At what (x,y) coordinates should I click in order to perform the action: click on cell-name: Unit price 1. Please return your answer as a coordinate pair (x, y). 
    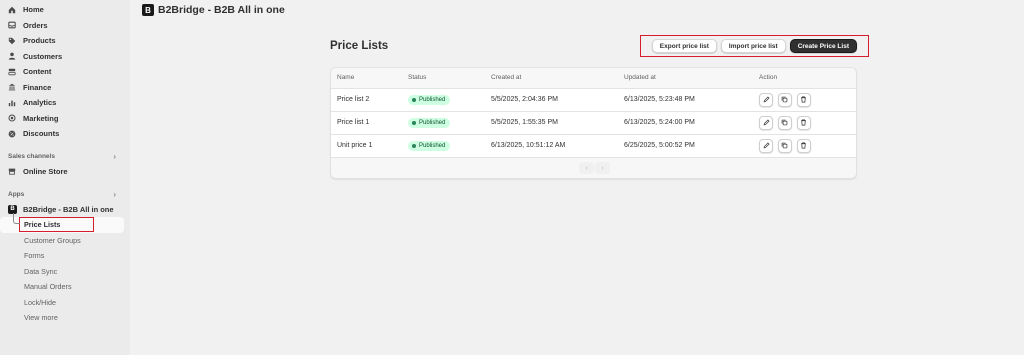
    Looking at the image, I should click on (355, 146).